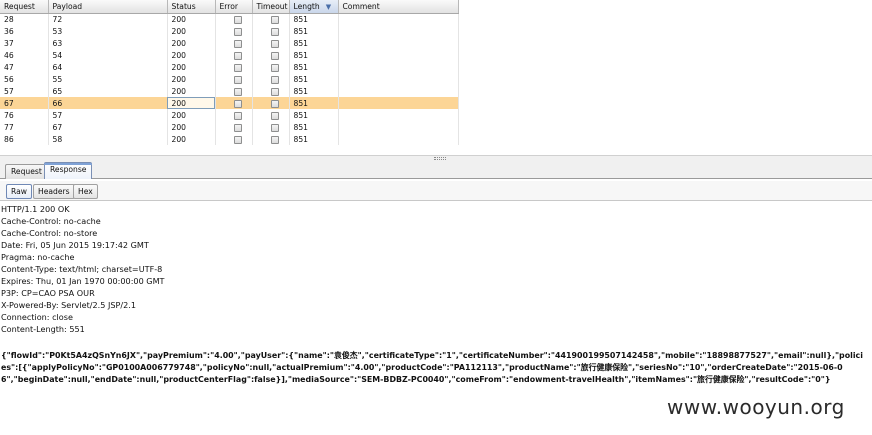  Describe the element at coordinates (19, 191) in the screenshot. I see `subtab-raw: Raw` at that location.